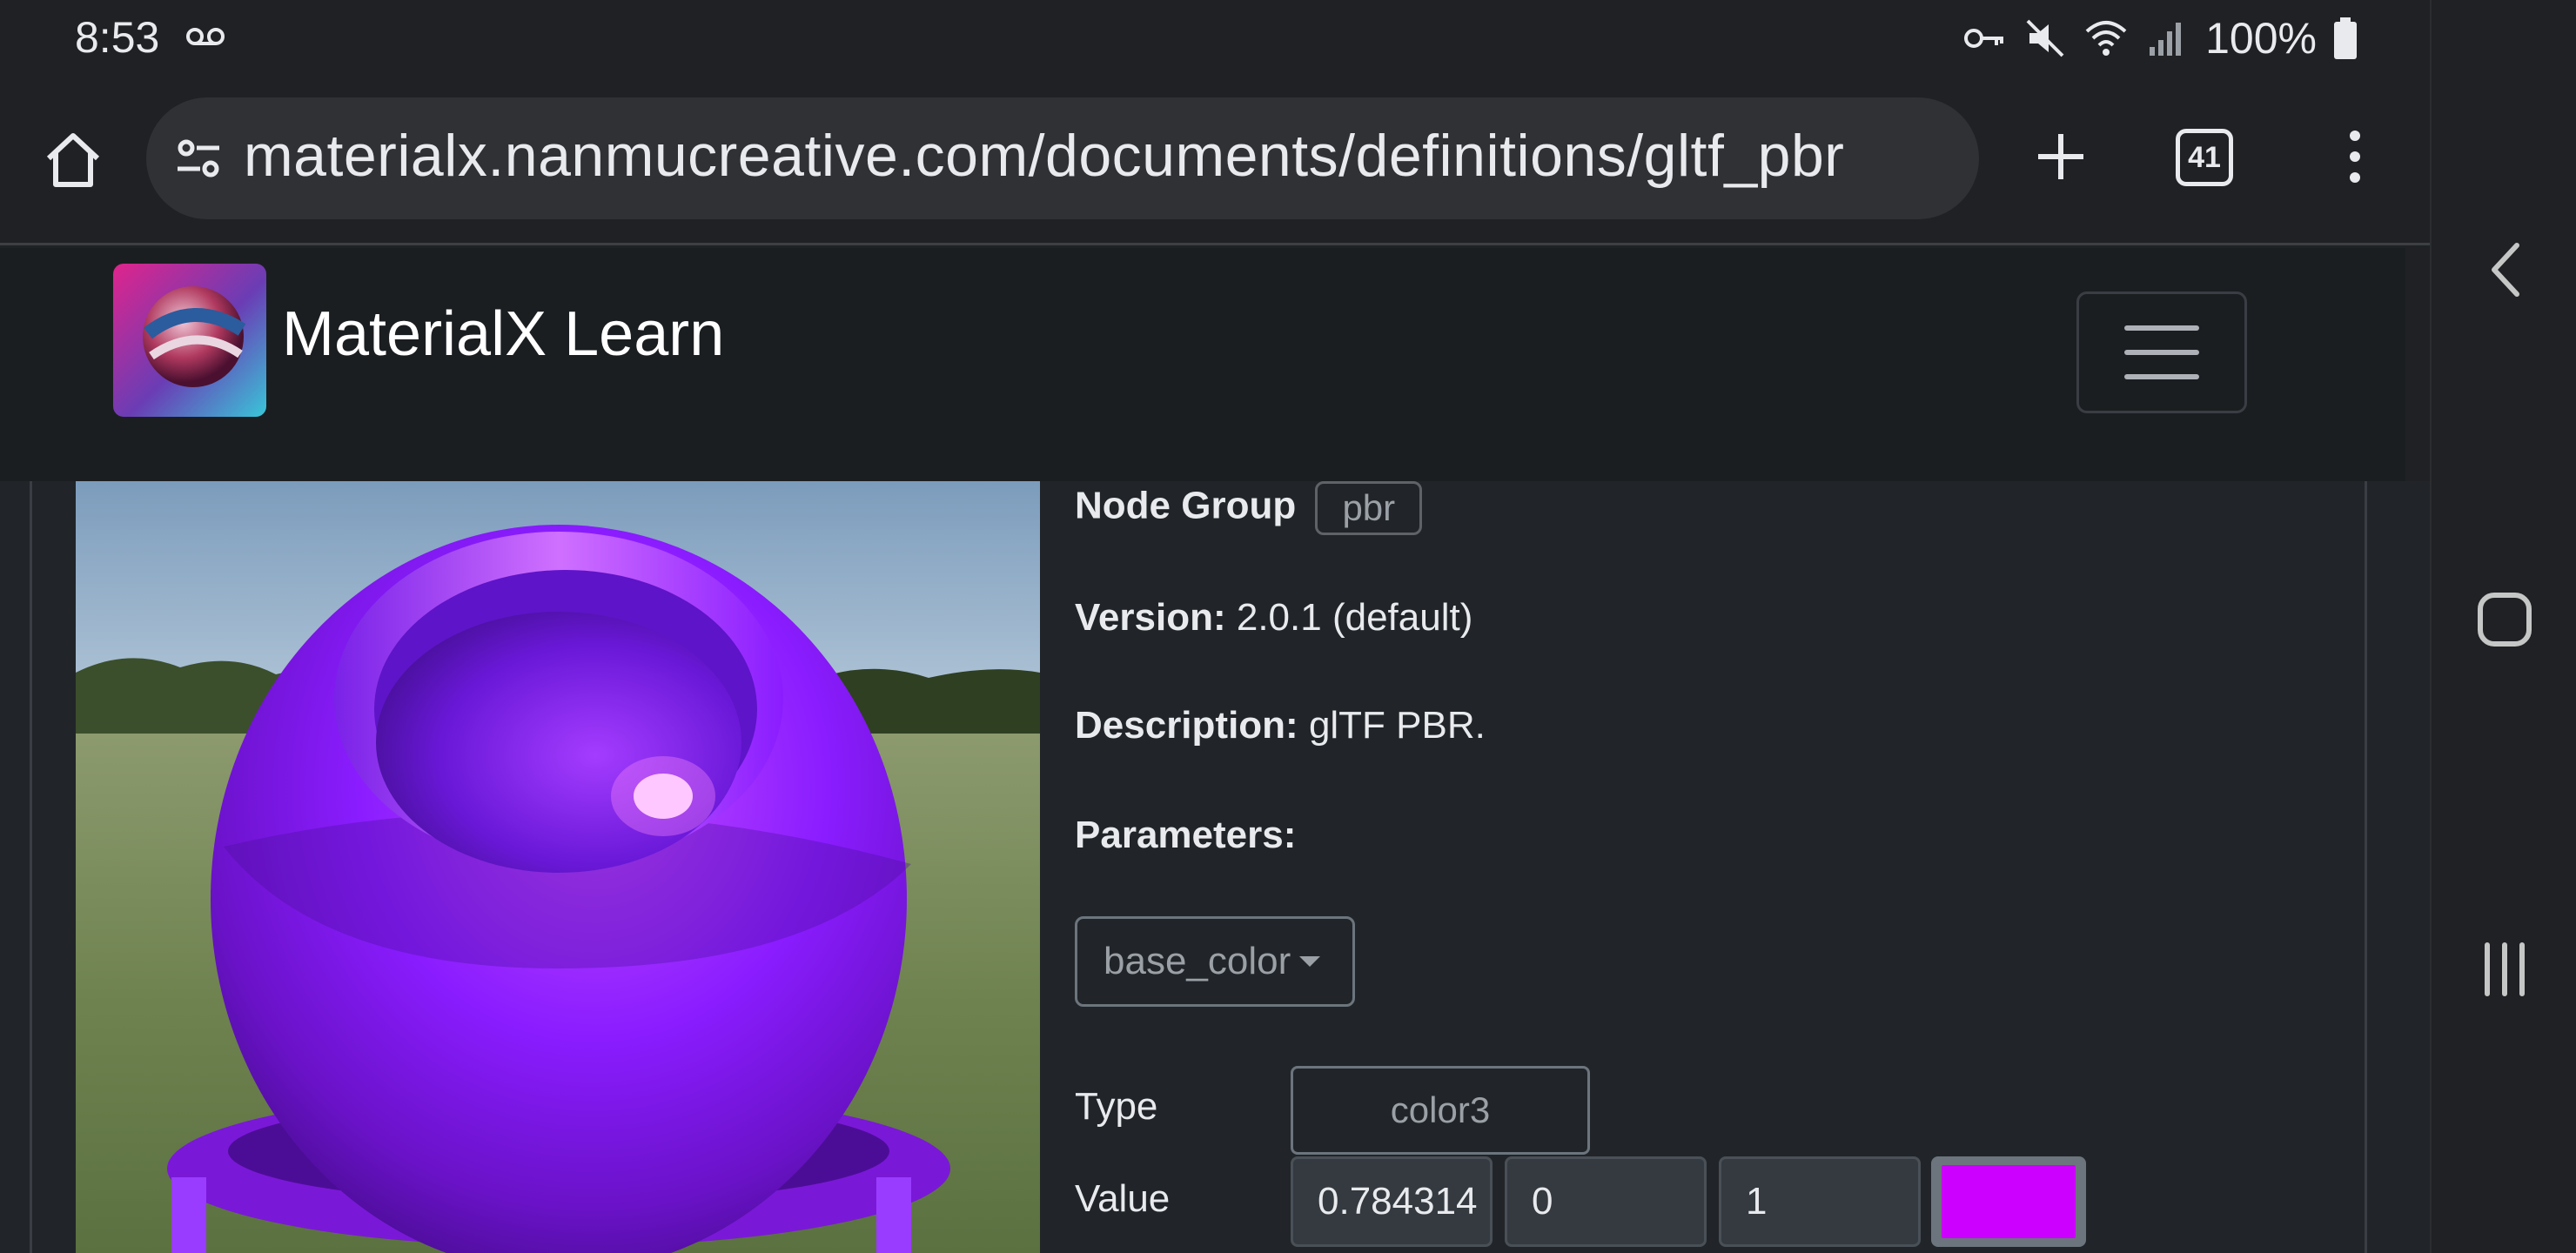 The height and width of the screenshot is (1253, 2576). Describe the element at coordinates (189, 340) in the screenshot. I see `logo-icon` at that location.